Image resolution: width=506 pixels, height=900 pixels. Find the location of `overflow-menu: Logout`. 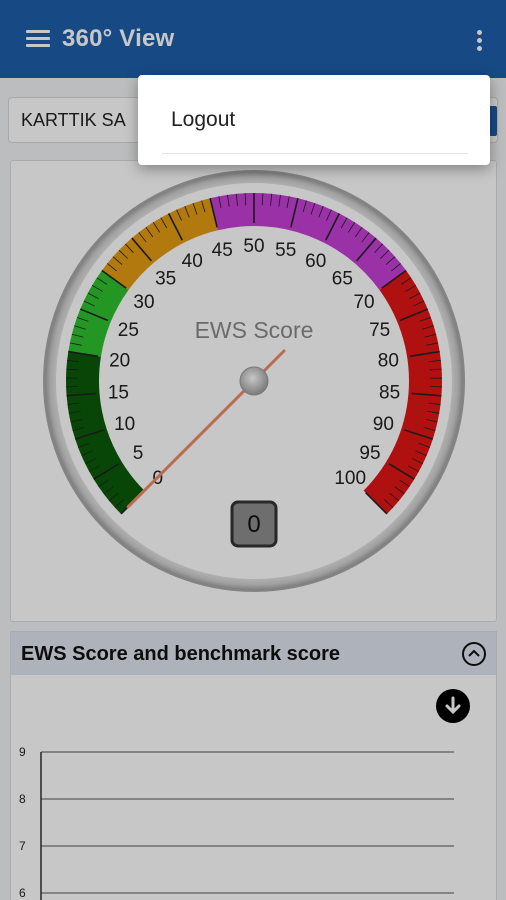

overflow-menu: Logout is located at coordinates (314, 120).